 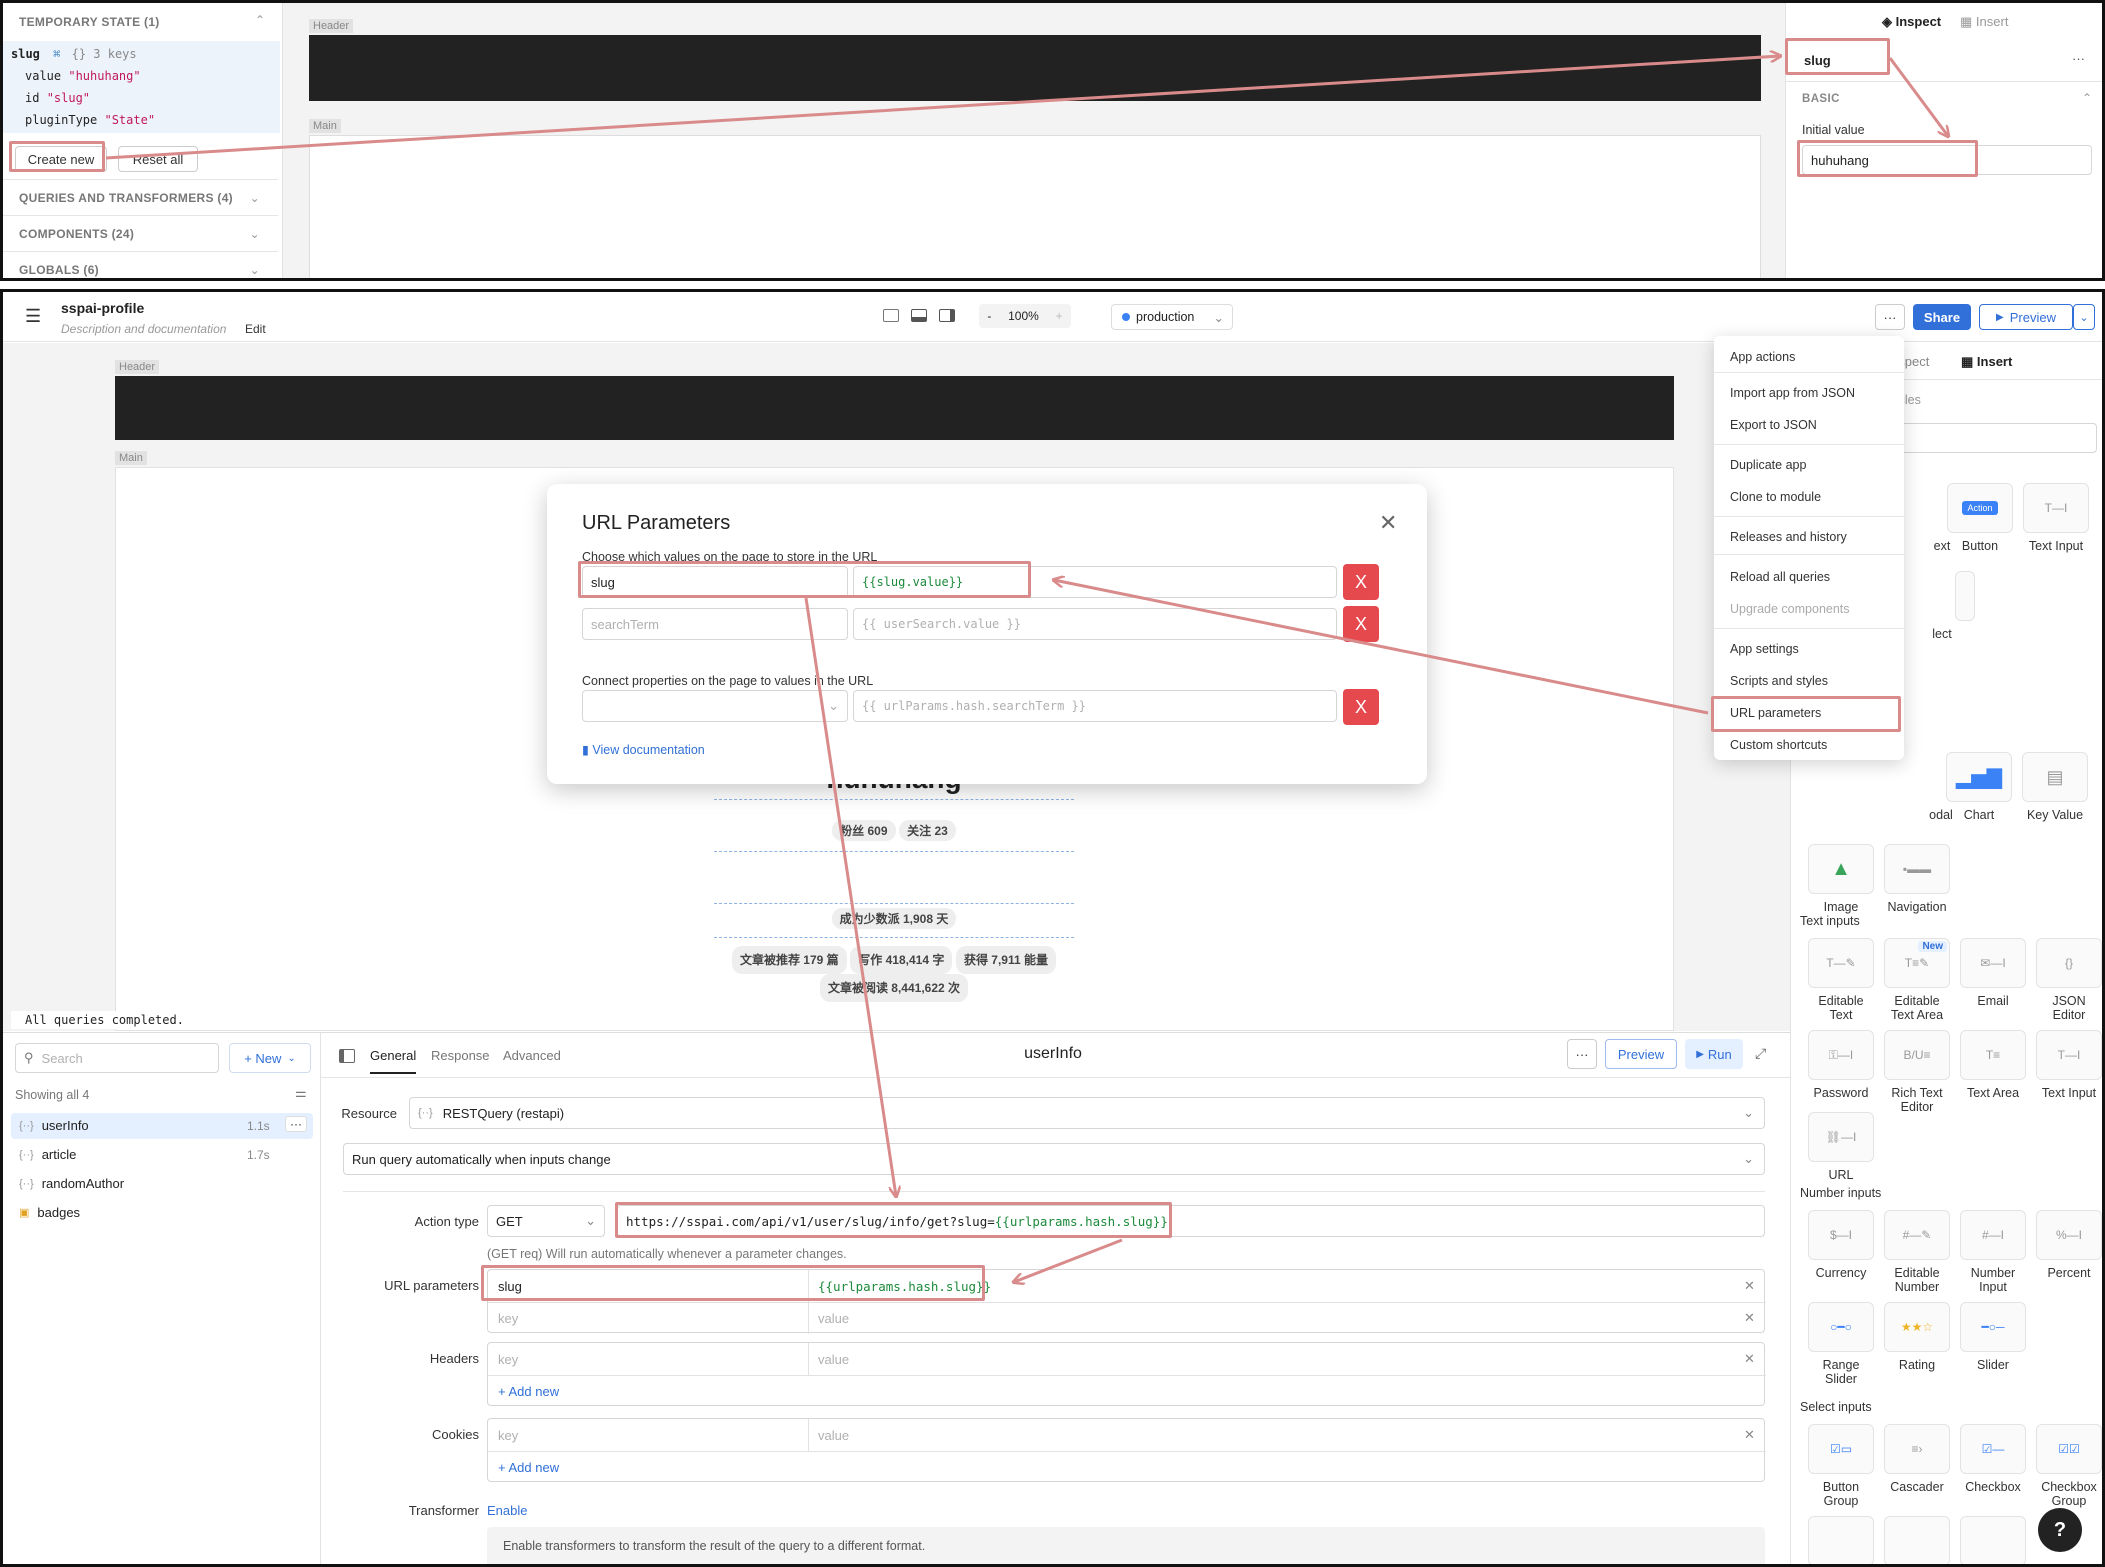 What do you see at coordinates (1993, 1065) in the screenshot?
I see `component-text-area: T≡ Text Area` at bounding box center [1993, 1065].